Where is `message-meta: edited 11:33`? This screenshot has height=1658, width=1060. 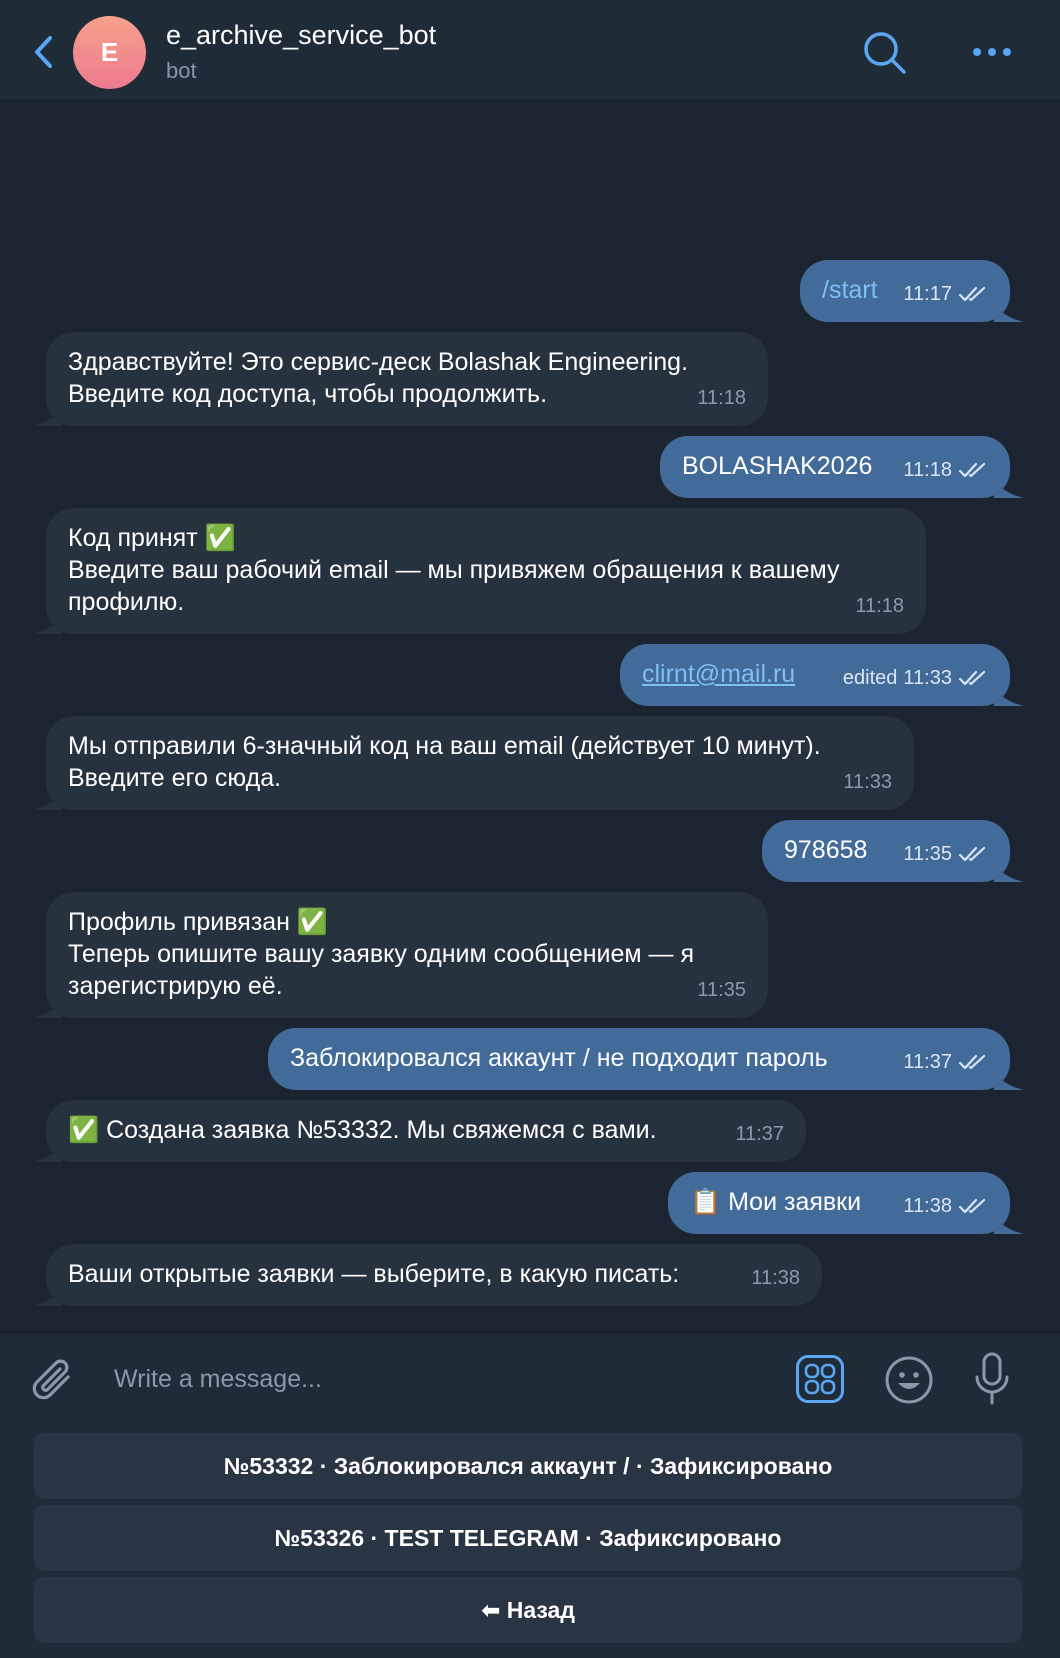 message-meta: edited 11:33 is located at coordinates (915, 678).